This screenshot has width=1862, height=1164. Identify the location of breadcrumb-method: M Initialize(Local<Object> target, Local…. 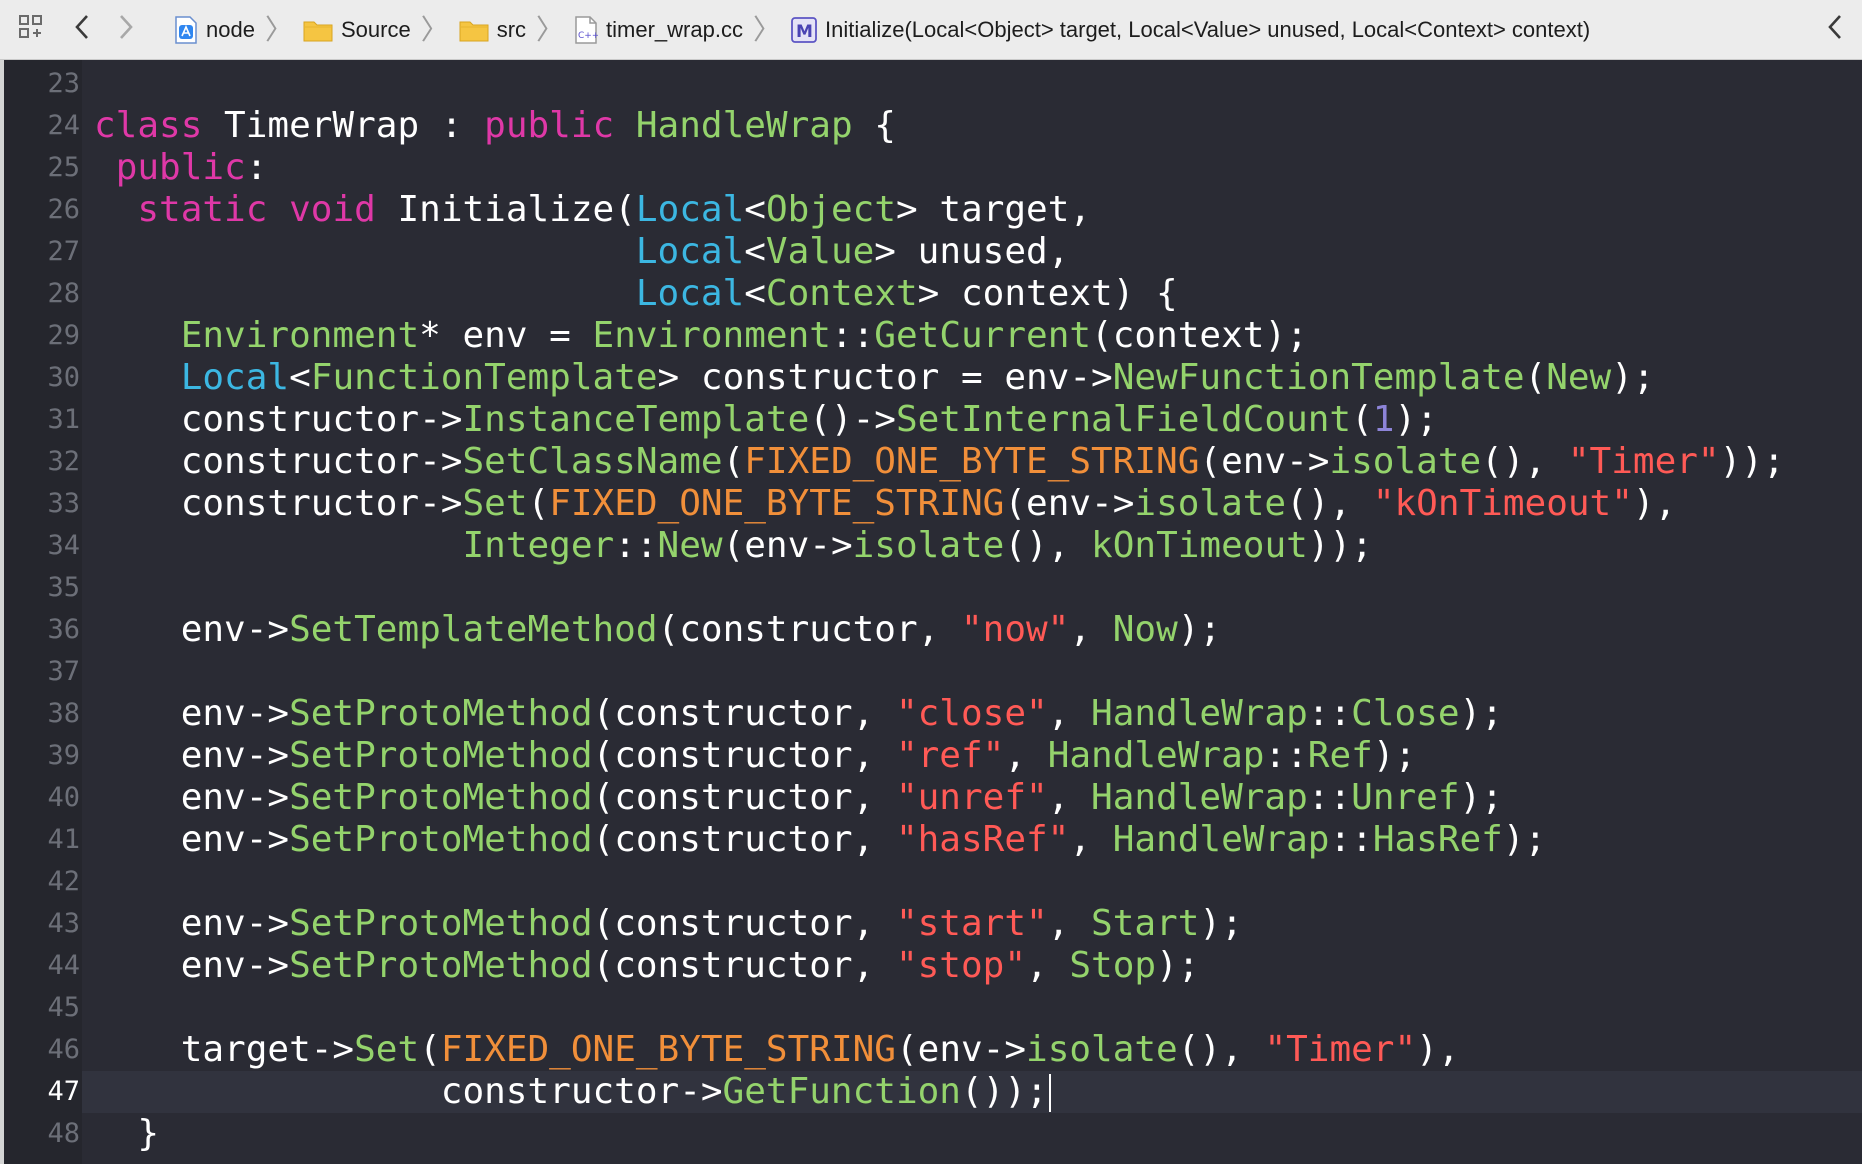
(1190, 30).